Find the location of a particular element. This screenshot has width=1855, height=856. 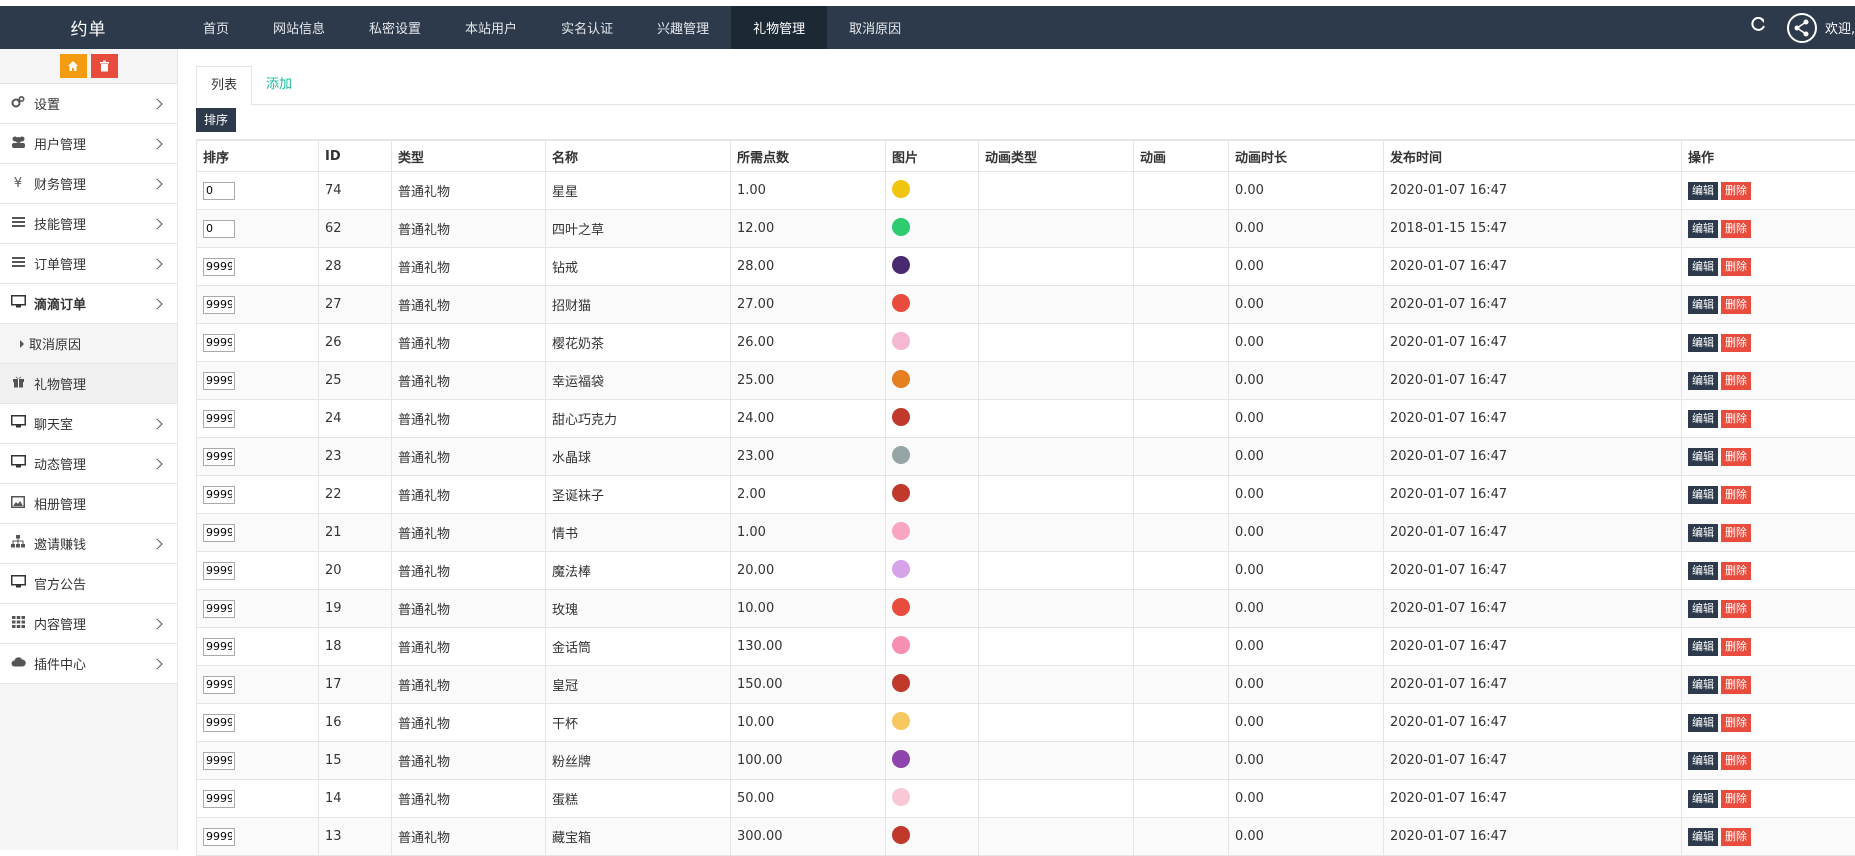

sidebar-item: ¥财务管理 is located at coordinates (88, 184).